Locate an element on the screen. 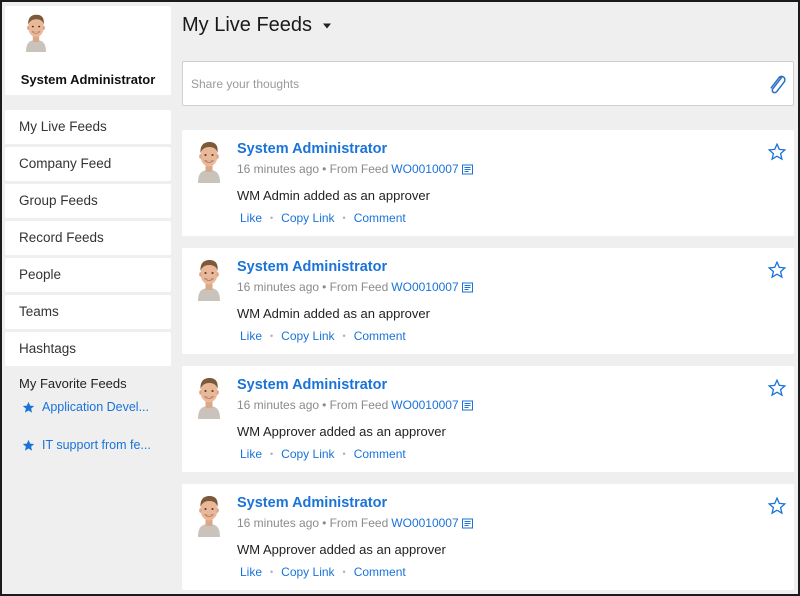 This screenshot has height=596, width=800. sidebar-item-company-feed: Company Feed is located at coordinates (88, 164).